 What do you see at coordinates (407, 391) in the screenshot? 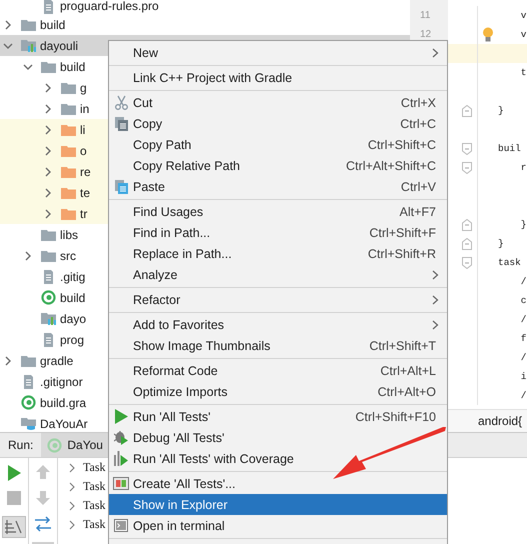
I see `shortcut-label: Ctrl+Alt+O` at bounding box center [407, 391].